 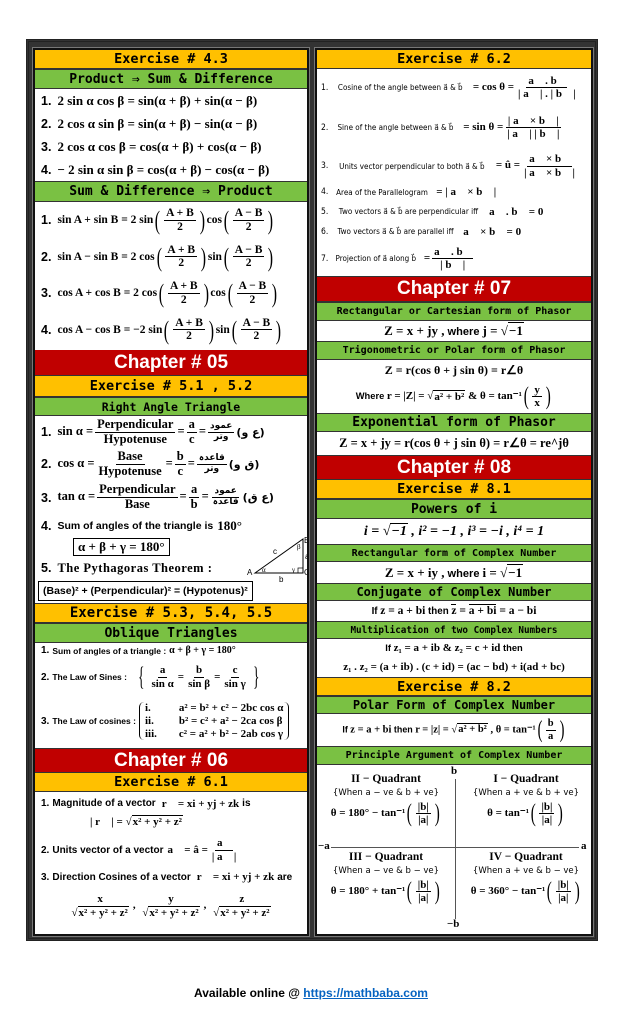 What do you see at coordinates (250, 432) in the screenshot?
I see `urdu-abbreviation: (ع و)` at bounding box center [250, 432].